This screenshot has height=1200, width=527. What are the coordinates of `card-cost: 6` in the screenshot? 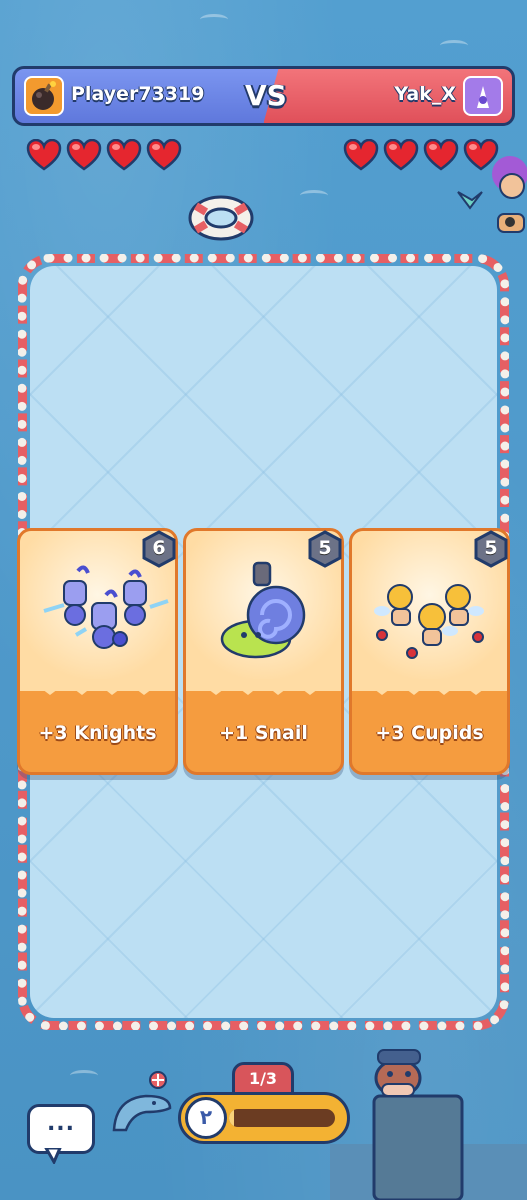 It's located at (159, 548).